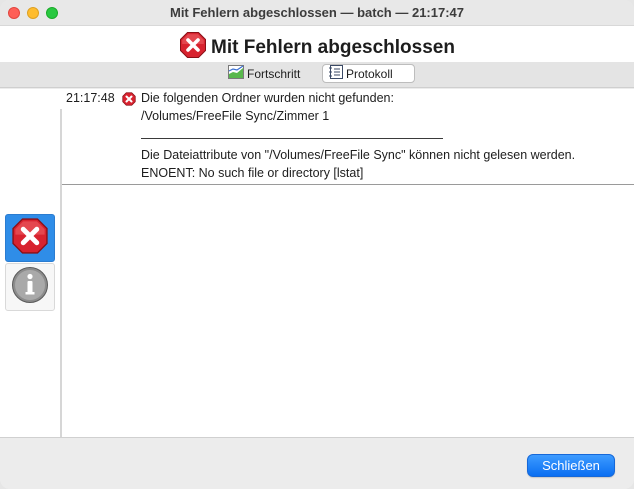 Image resolution: width=634 pixels, height=489 pixels. I want to click on result-header: Mit Fehlern abgeschlossen, so click(317, 44).